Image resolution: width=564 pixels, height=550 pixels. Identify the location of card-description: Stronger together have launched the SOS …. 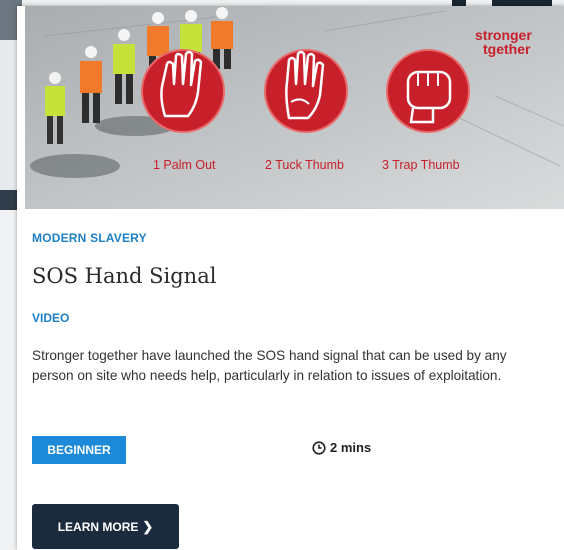
(269, 365).